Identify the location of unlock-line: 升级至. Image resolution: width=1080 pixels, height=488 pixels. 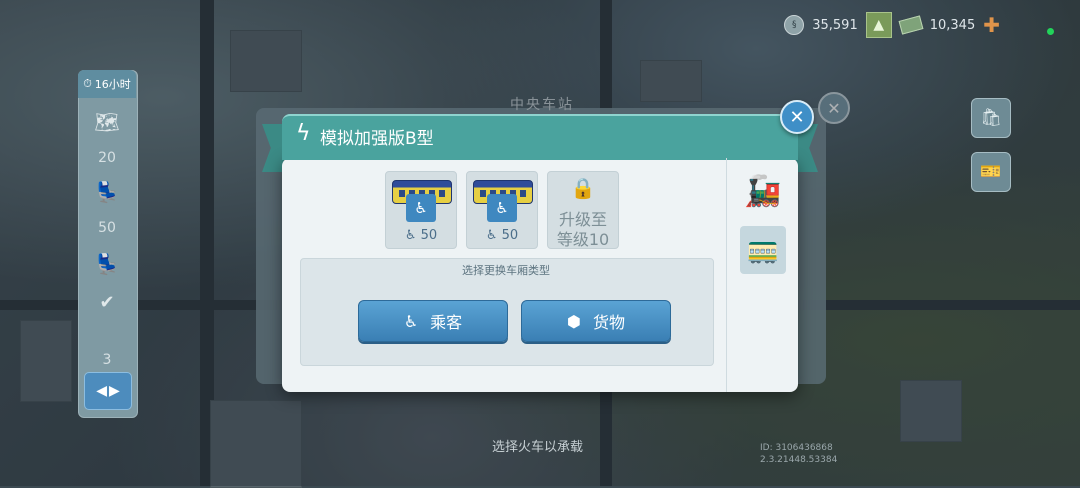
(582, 219).